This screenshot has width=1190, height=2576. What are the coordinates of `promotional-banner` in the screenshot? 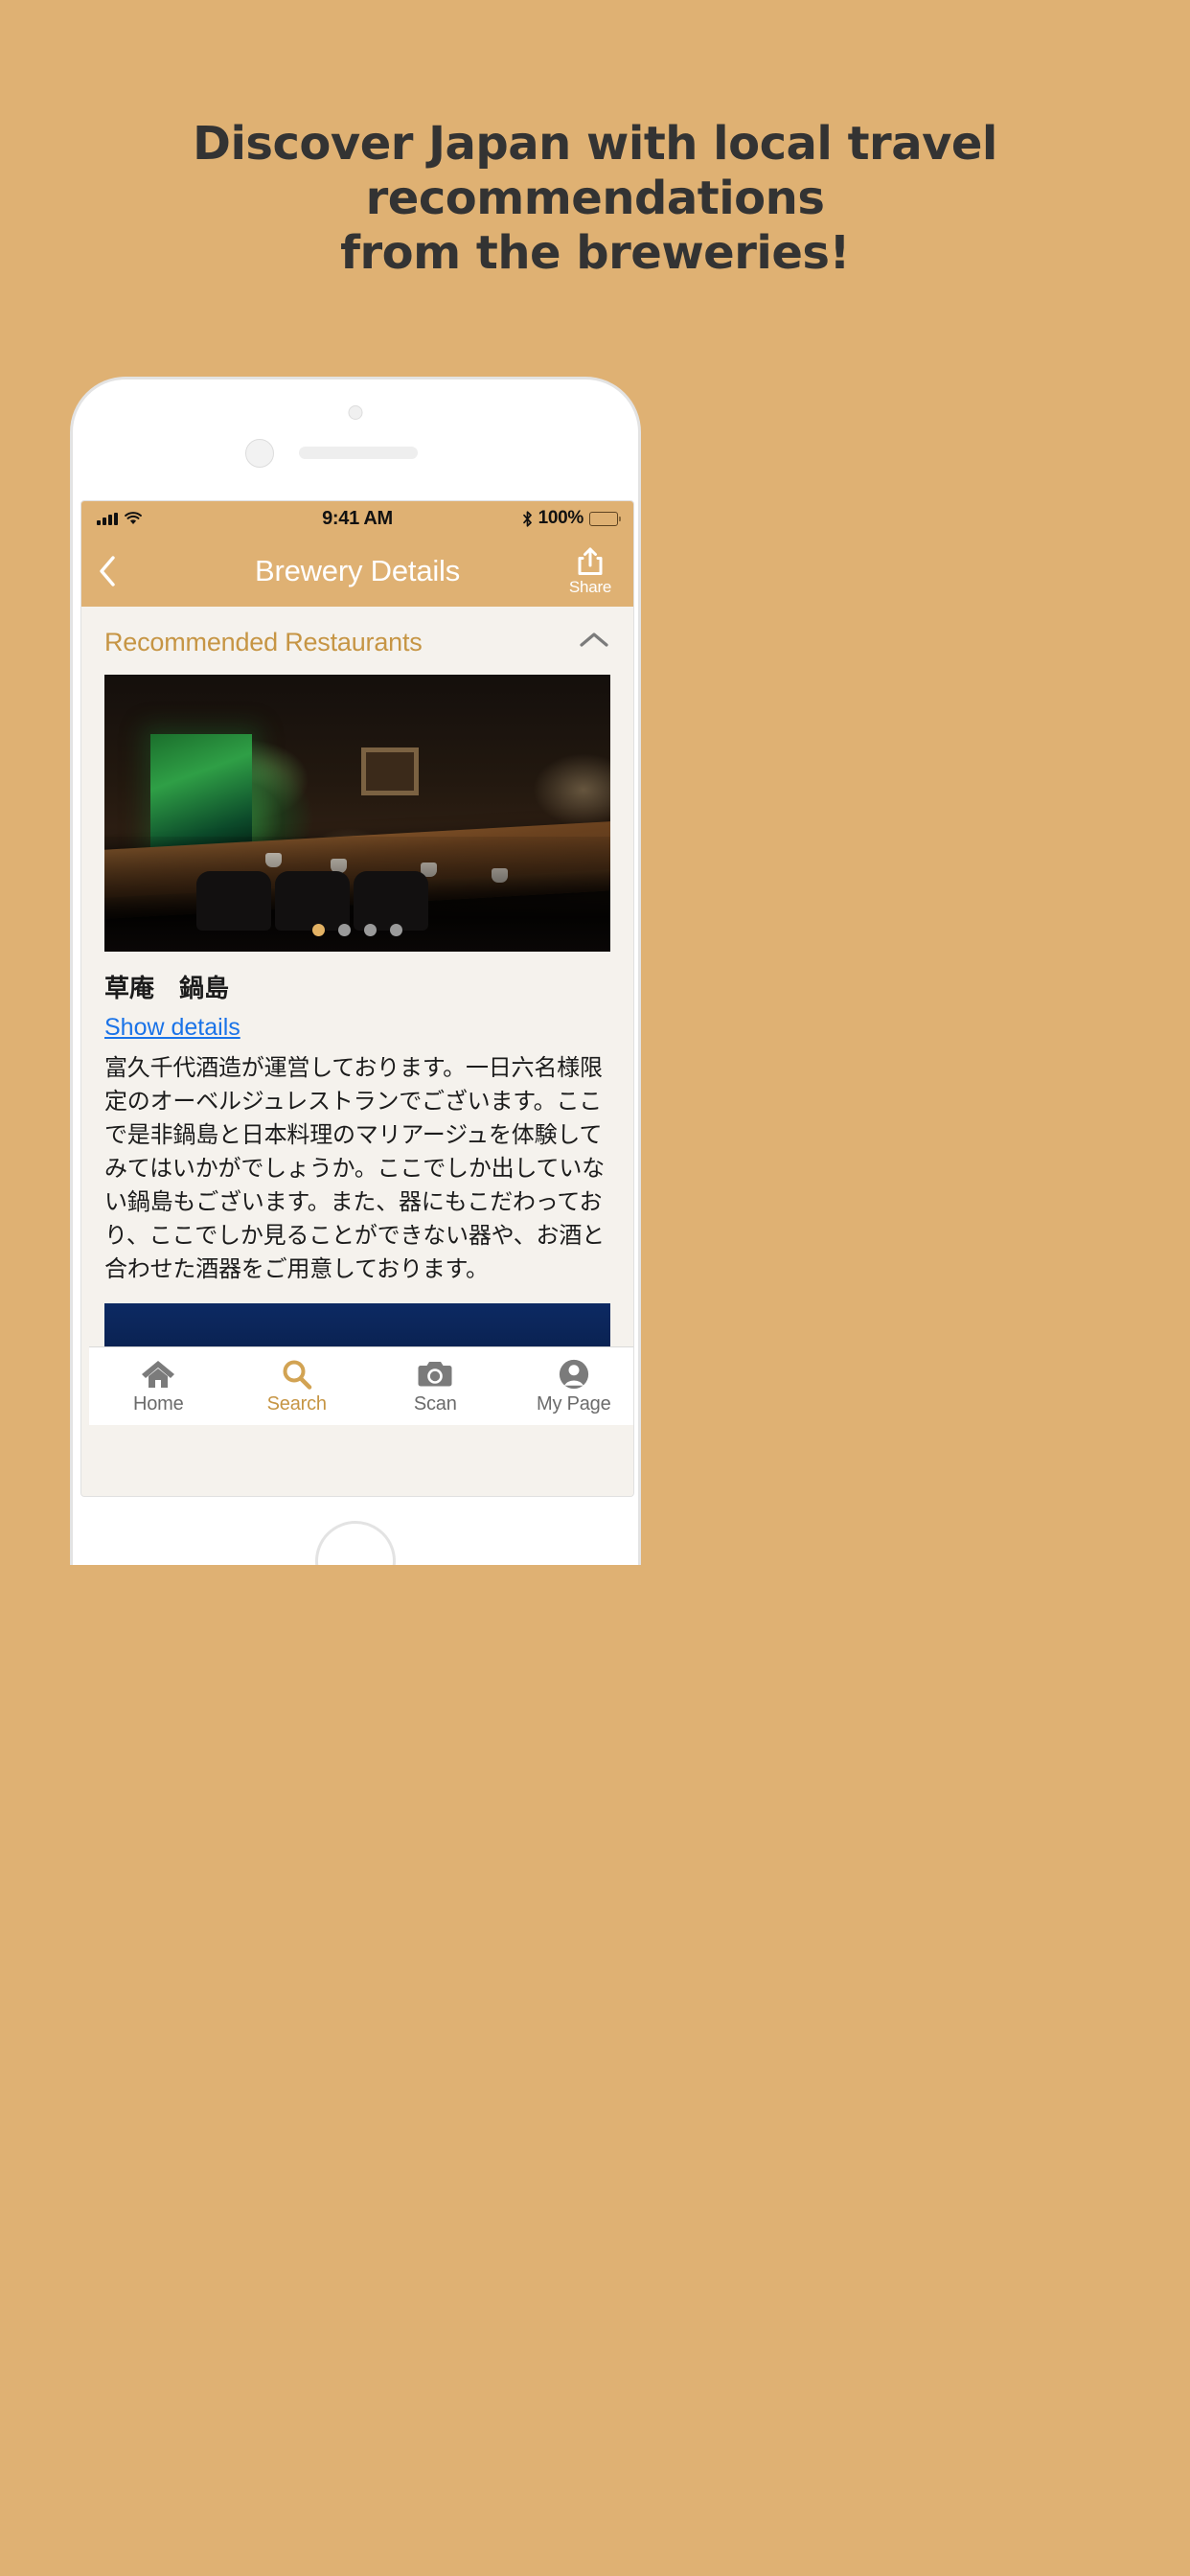 It's located at (357, 1325).